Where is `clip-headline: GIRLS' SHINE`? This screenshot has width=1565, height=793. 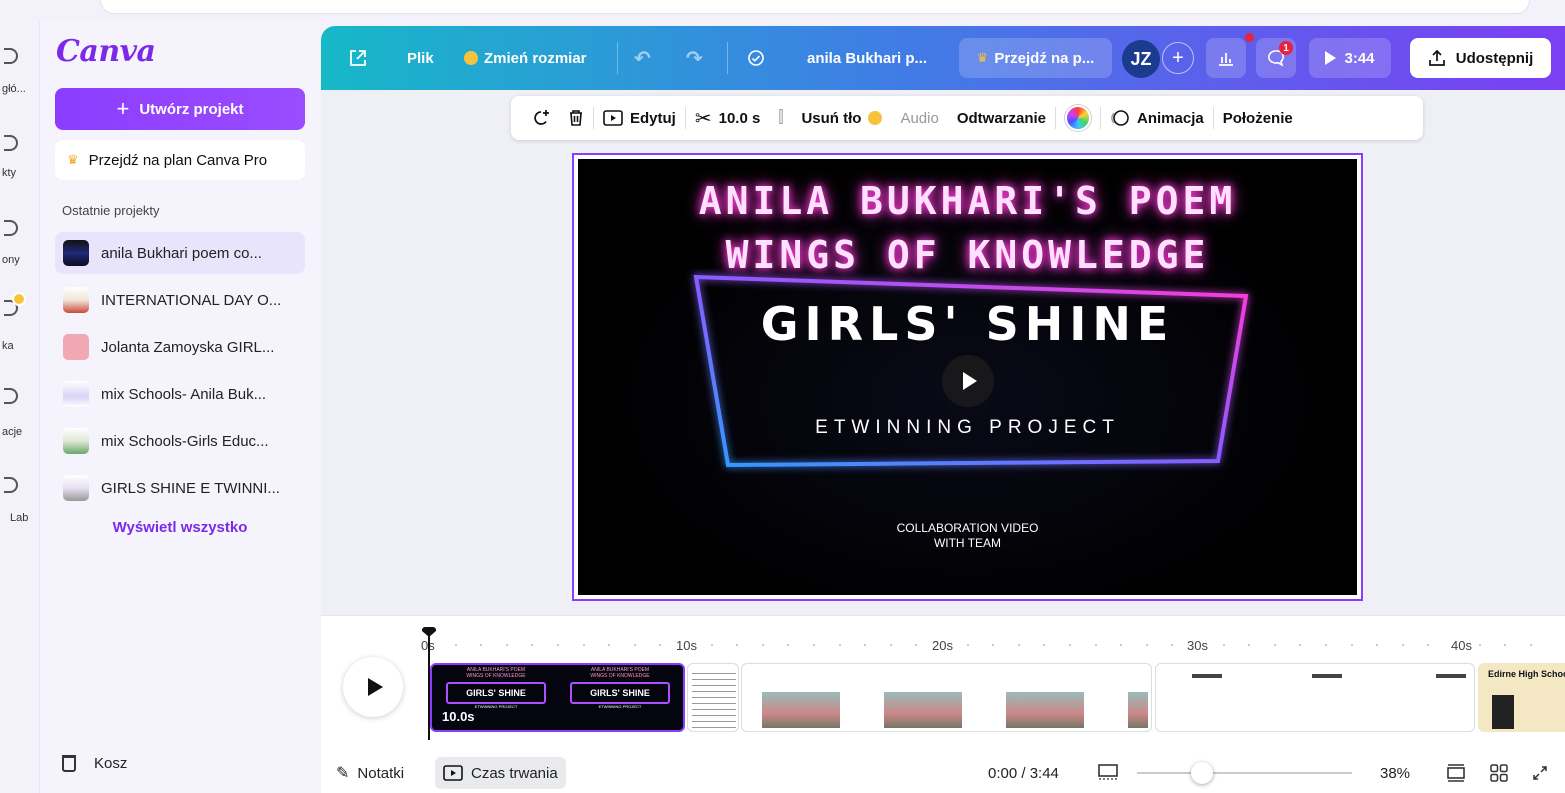
clip-headline: GIRLS' SHINE is located at coordinates (620, 693).